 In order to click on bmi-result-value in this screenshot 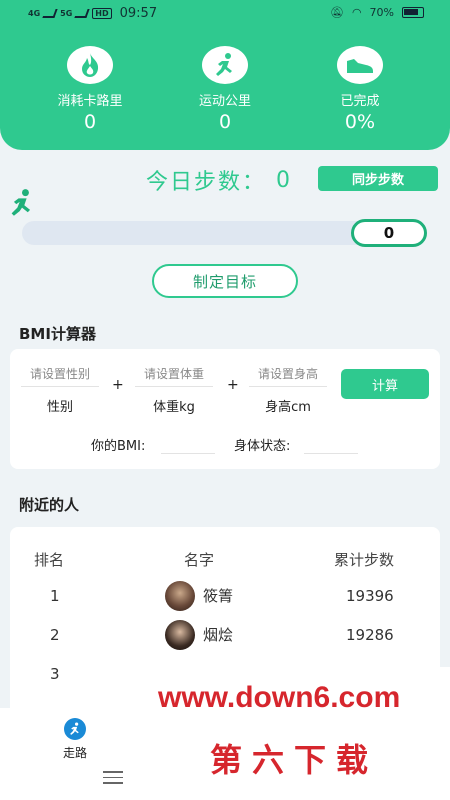, I will do `click(188, 453)`.